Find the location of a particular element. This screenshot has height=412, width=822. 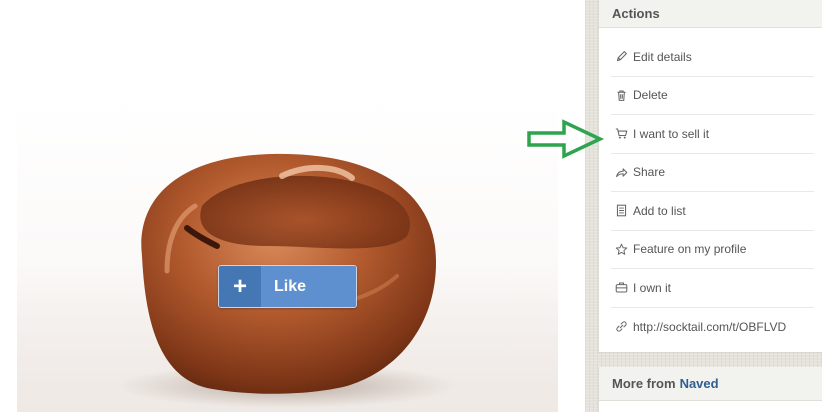

more-from-panel: More from Naved is located at coordinates (710, 389).